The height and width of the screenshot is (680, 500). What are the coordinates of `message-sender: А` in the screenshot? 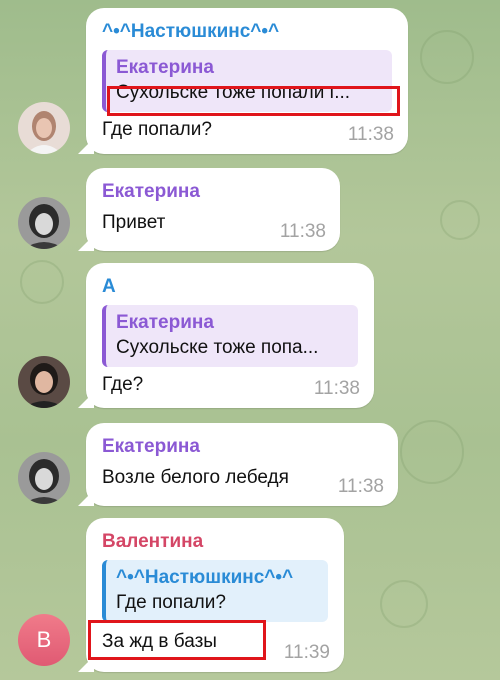 It's located at (230, 287).